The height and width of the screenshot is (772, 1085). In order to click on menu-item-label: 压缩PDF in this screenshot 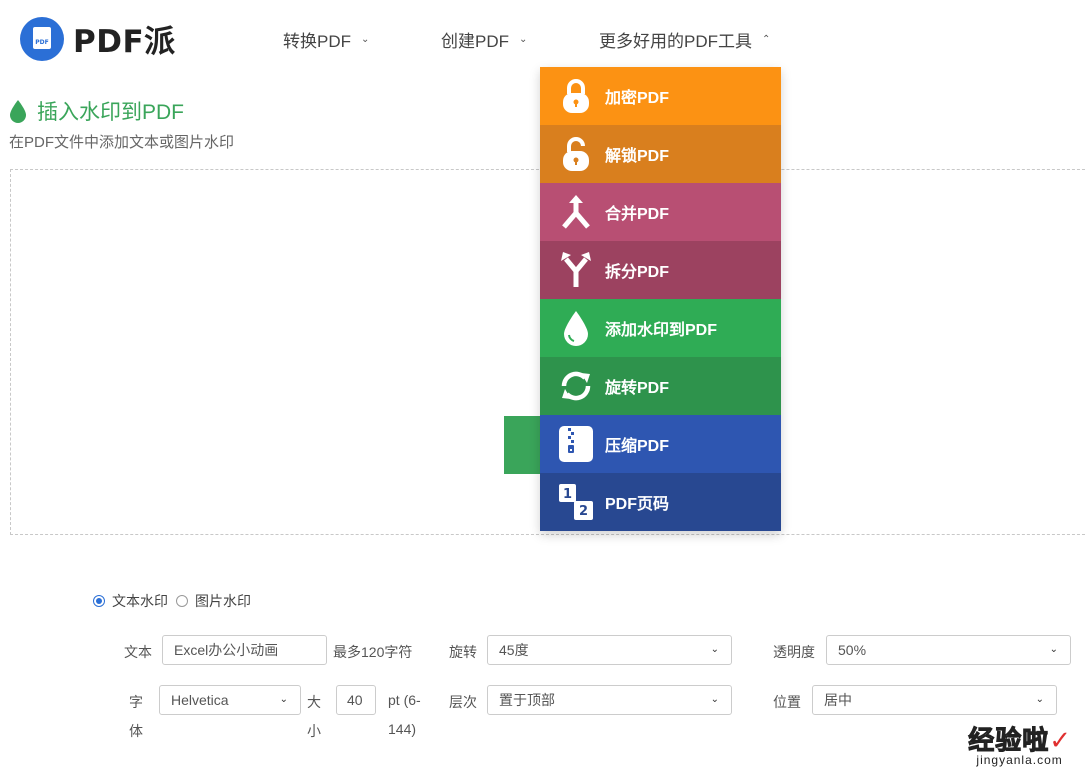, I will do `click(637, 446)`.